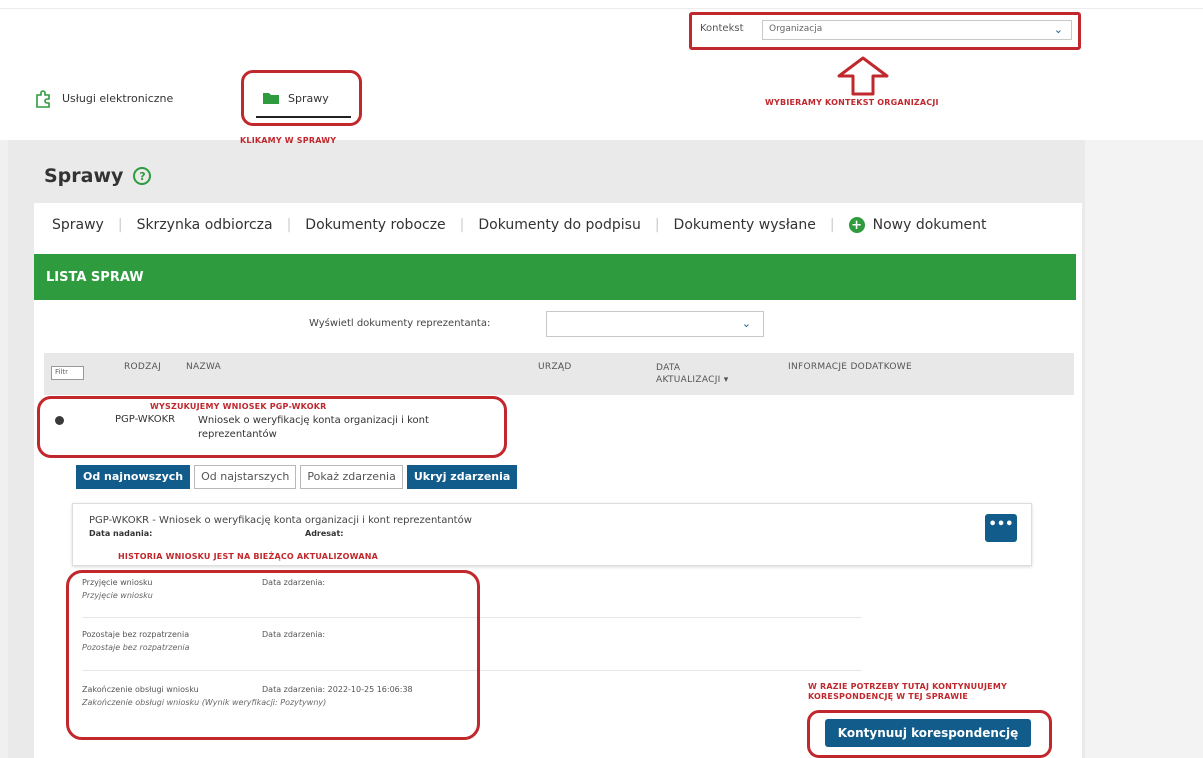 This screenshot has height=758, width=1203. Describe the element at coordinates (929, 225) in the screenshot. I see `tab-nowy-dokument-label: Nowy dokument` at that location.